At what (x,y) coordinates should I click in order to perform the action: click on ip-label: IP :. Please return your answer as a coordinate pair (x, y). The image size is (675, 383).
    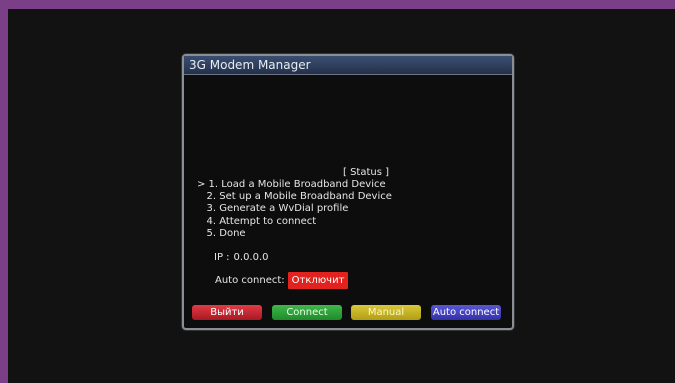
    Looking at the image, I should click on (222, 257).